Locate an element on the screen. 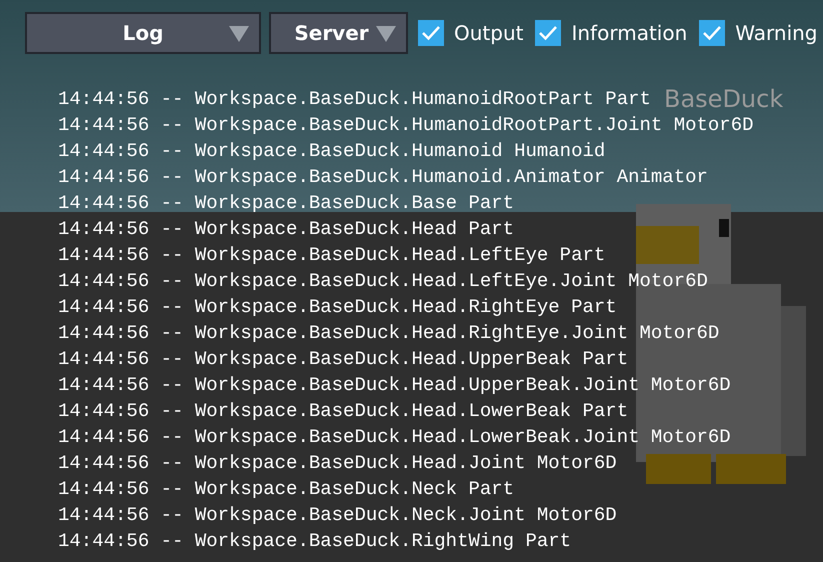 The height and width of the screenshot is (562, 823). log-line: 14:44:56 -- Workspace.BaseDuck.Head.LeftEye.Joint Motor6D is located at coordinates (383, 281).